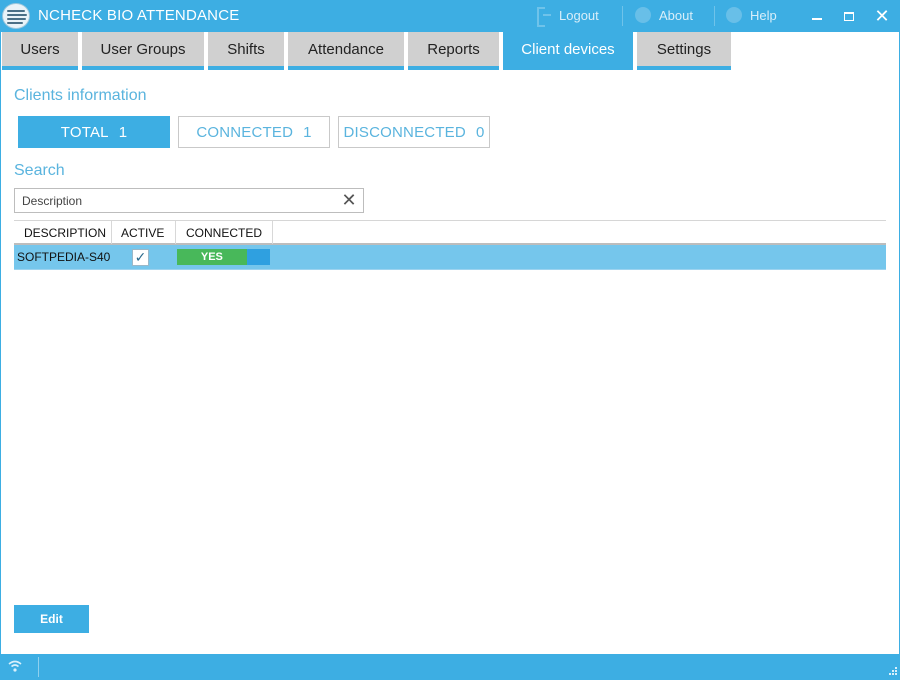  What do you see at coordinates (80, 95) in the screenshot?
I see `clients-info-title: Clients information` at bounding box center [80, 95].